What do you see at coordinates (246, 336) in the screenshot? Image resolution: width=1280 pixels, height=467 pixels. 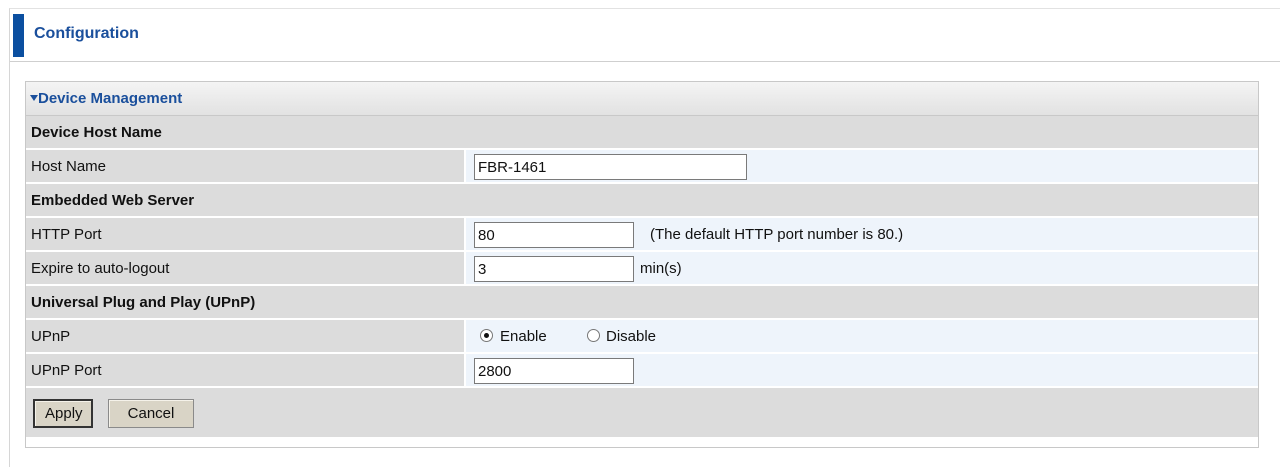 I see `label-cell: UPnP` at bounding box center [246, 336].